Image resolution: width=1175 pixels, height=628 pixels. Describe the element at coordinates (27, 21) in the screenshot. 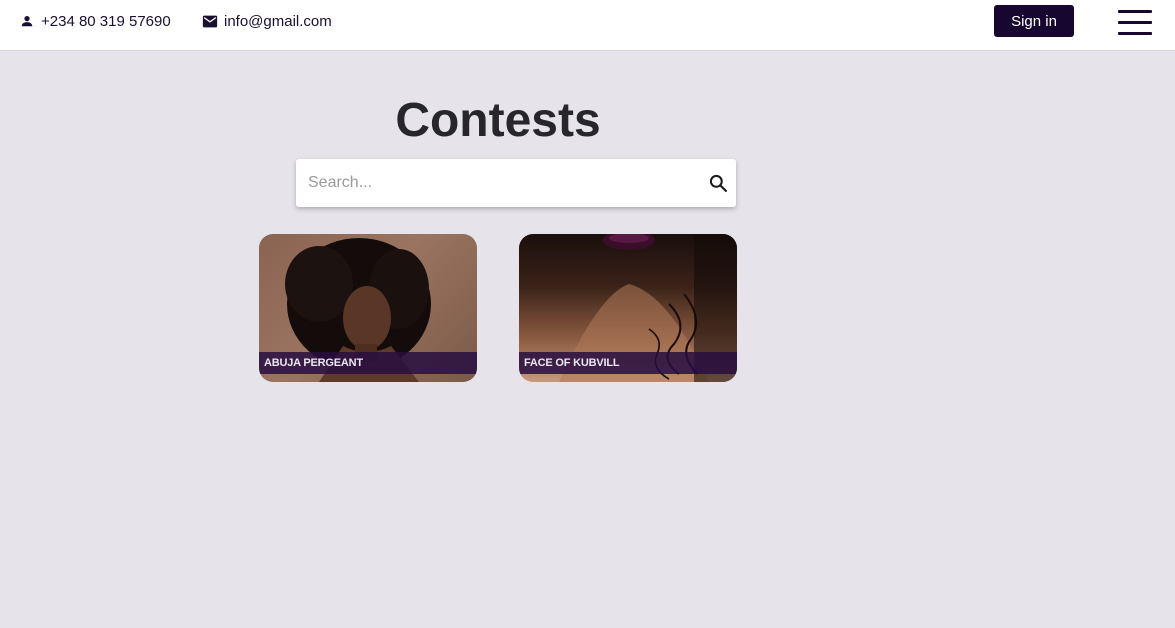

I see `person-icon` at that location.